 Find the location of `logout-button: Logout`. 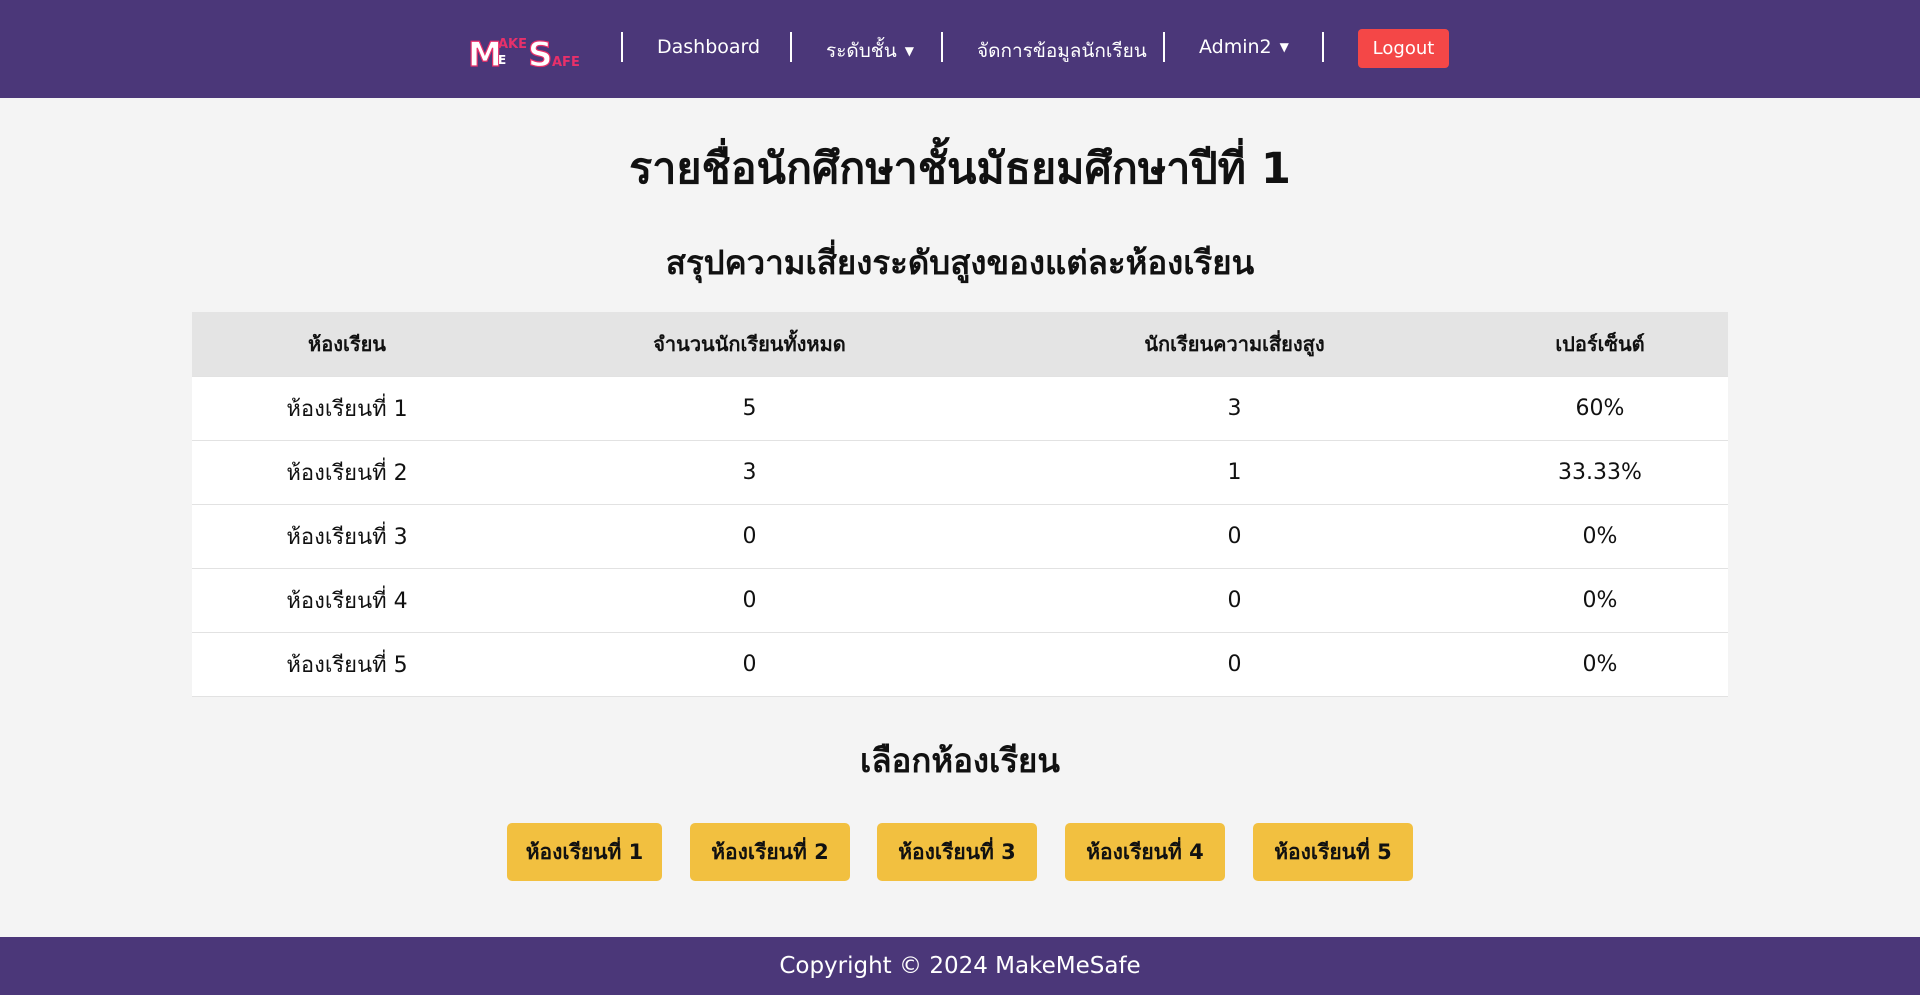

logout-button: Logout is located at coordinates (1403, 48).